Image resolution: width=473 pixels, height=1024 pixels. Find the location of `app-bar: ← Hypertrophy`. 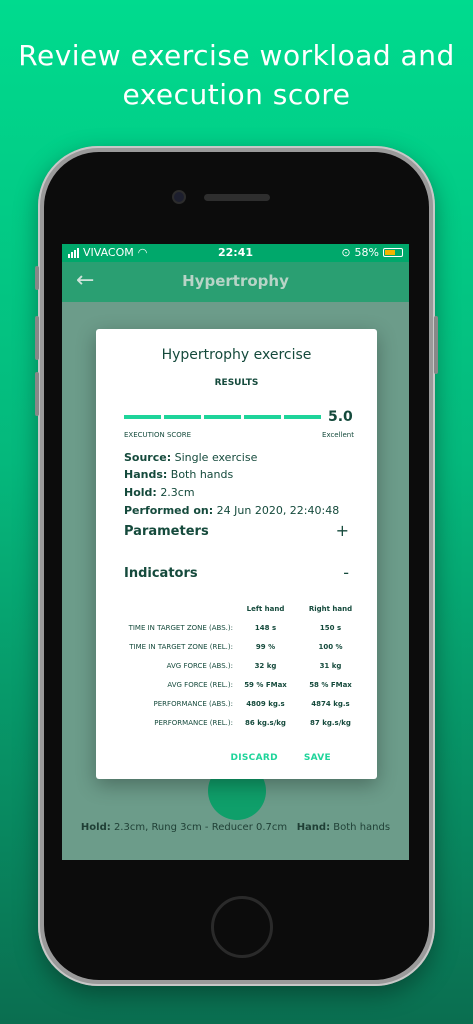

app-bar: ← Hypertrophy is located at coordinates (235, 282).